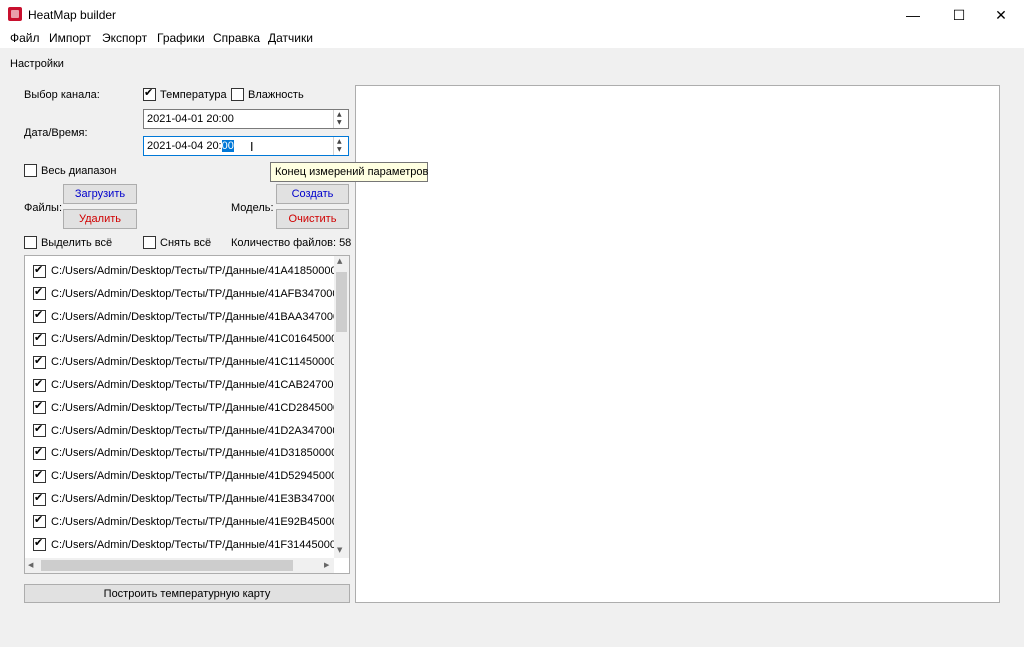 The image size is (1024, 647). I want to click on deselect-all-checkbox, so click(149, 242).